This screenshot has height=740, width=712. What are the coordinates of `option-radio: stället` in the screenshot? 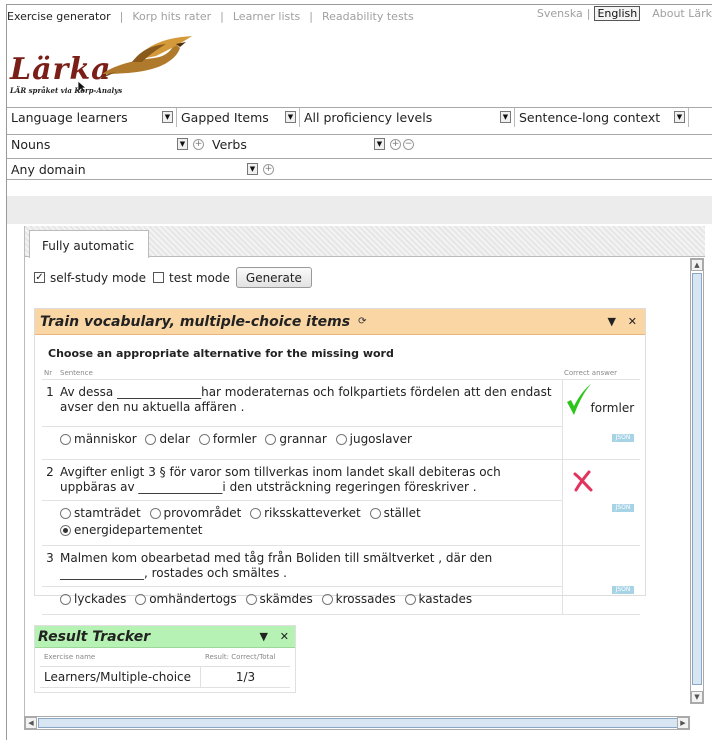 It's located at (395, 513).